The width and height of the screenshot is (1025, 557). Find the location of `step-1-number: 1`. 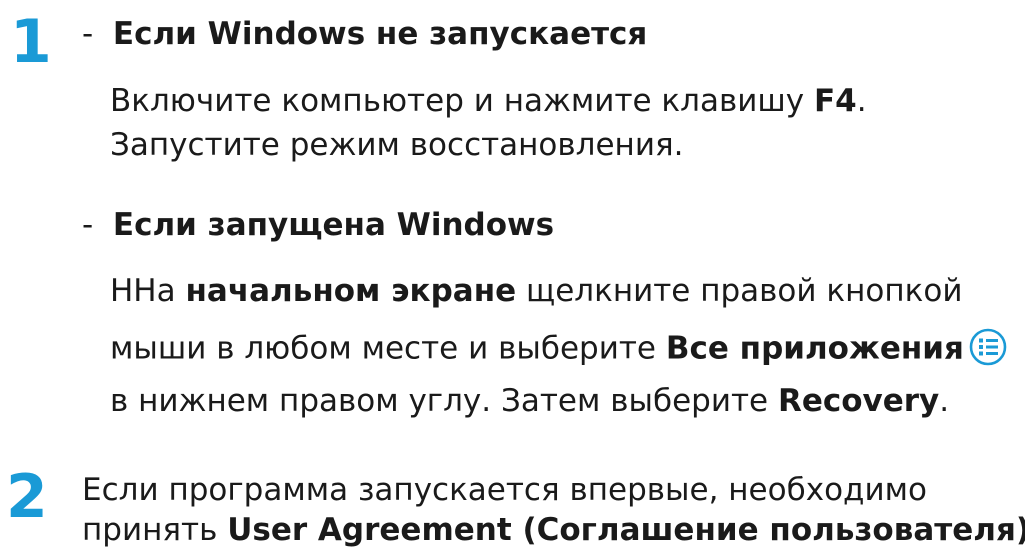

step-1-number: 1 is located at coordinates (31, 42).